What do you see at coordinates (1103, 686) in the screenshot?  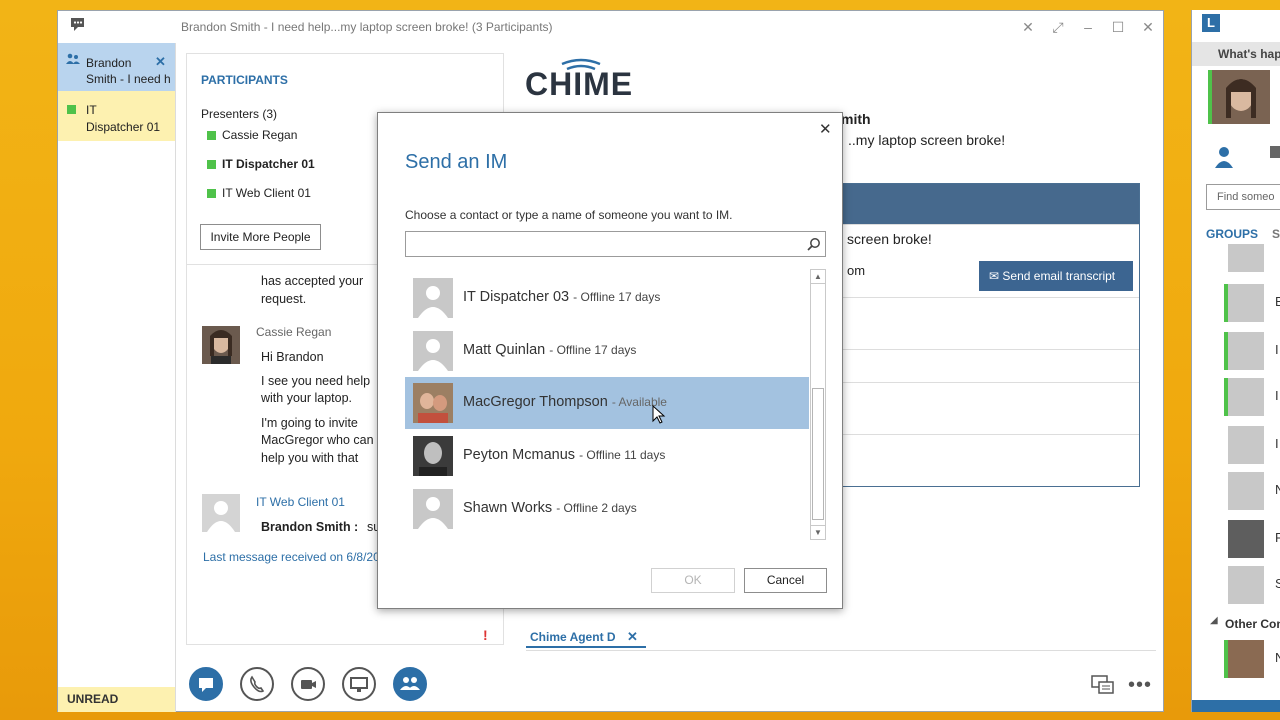 I see `conversation-options-icon` at bounding box center [1103, 686].